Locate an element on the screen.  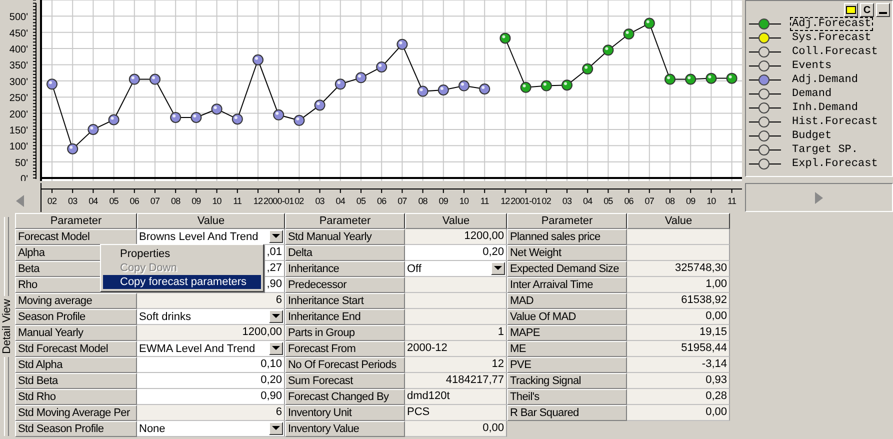
value-cell: 1200,00 is located at coordinates (456, 237).